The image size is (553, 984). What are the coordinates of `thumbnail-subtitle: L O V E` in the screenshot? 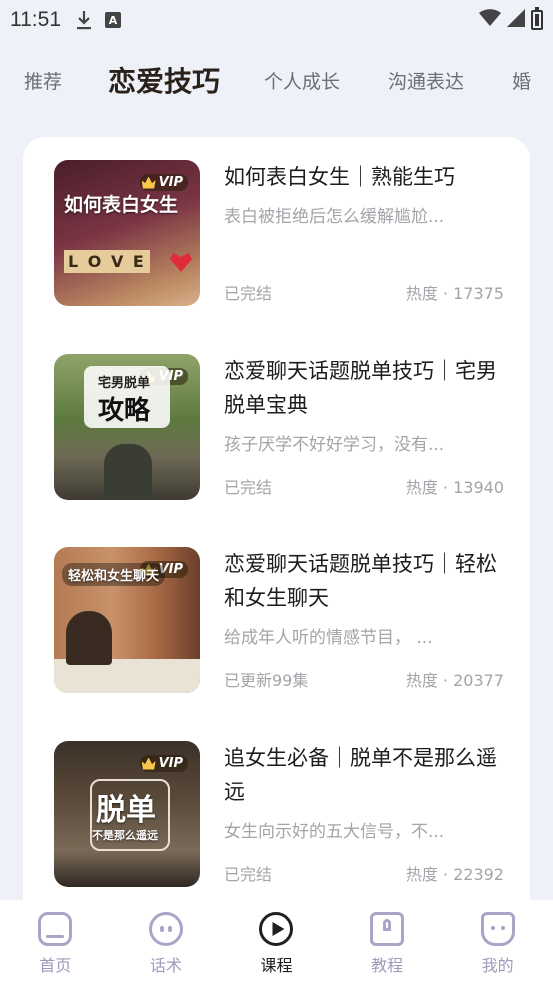 It's located at (107, 261).